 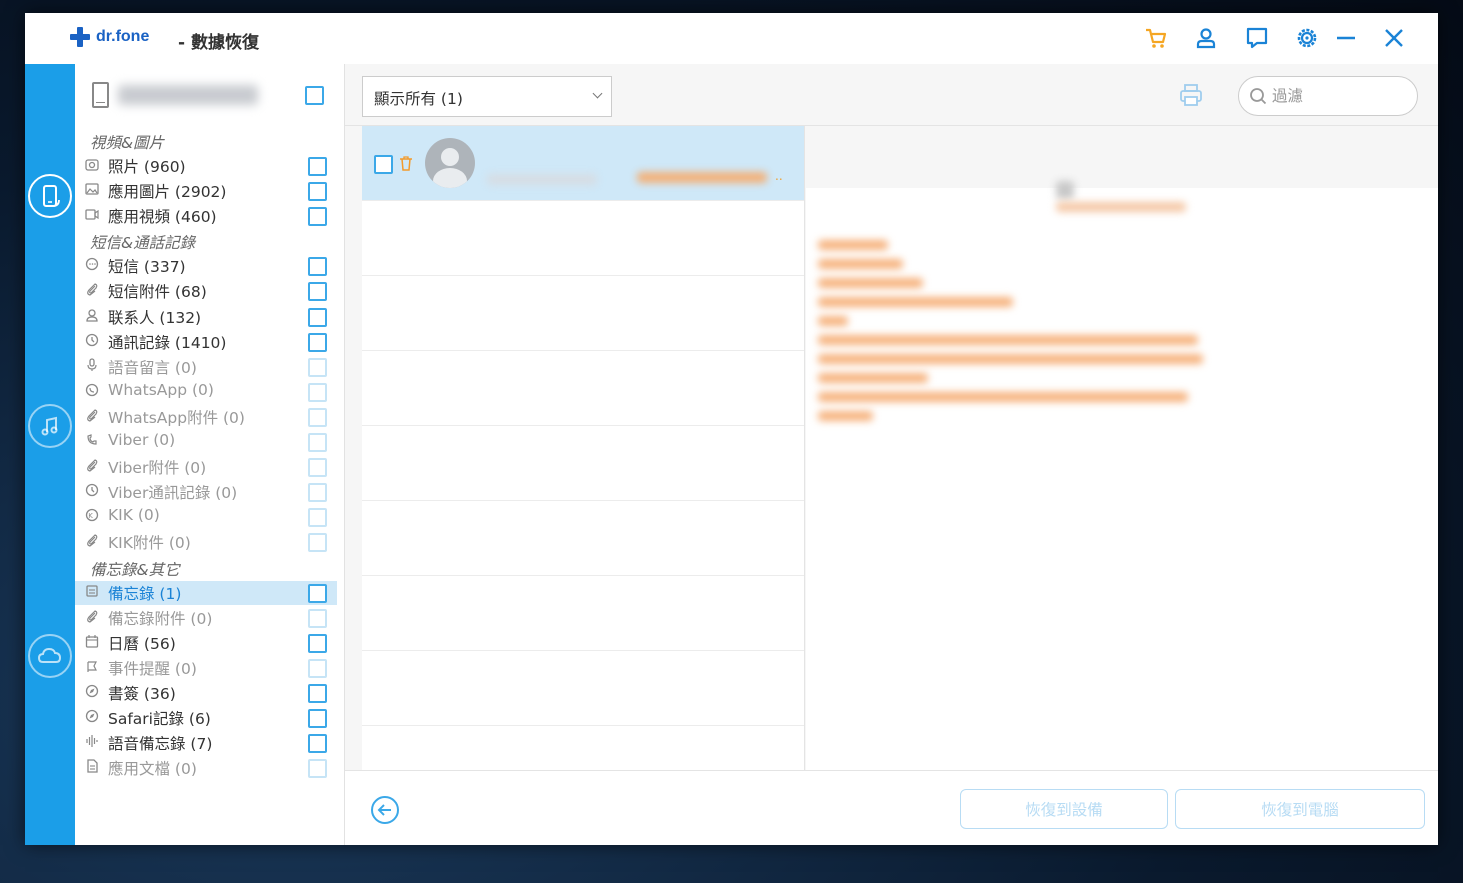 I want to click on category-label: Viber通訊記錄 (0), so click(x=173, y=493).